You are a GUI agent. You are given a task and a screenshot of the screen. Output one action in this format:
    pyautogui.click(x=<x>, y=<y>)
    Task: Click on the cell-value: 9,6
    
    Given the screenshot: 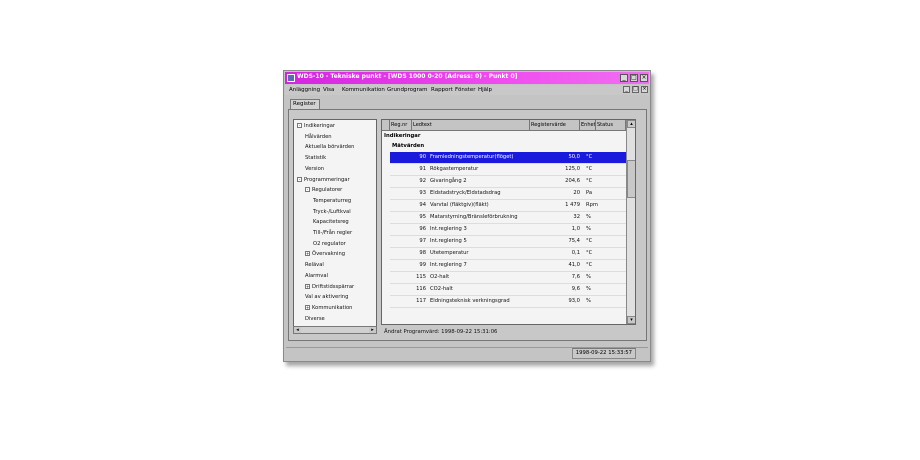 What is the action you would take?
    pyautogui.click(x=575, y=289)
    